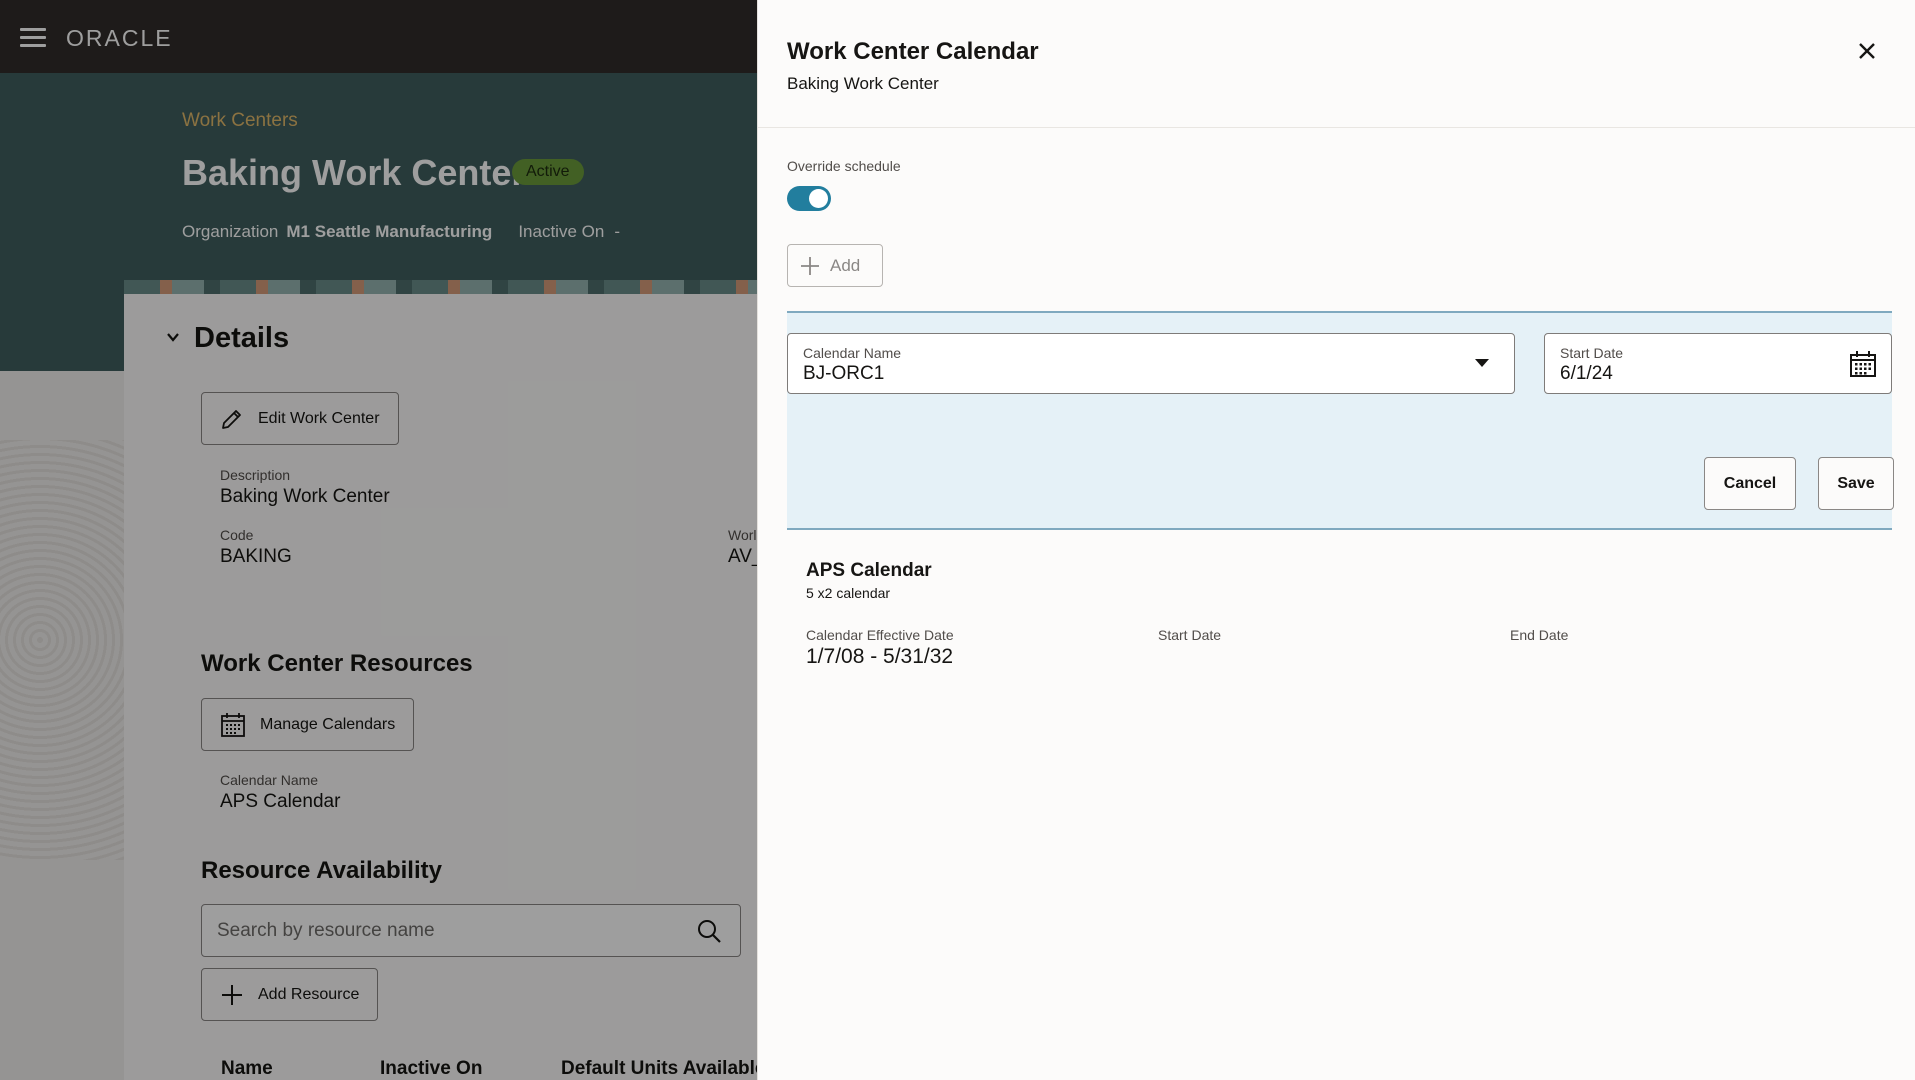 The height and width of the screenshot is (1080, 1915). What do you see at coordinates (913, 51) in the screenshot?
I see `drawer-title: Work Center Calendar` at bounding box center [913, 51].